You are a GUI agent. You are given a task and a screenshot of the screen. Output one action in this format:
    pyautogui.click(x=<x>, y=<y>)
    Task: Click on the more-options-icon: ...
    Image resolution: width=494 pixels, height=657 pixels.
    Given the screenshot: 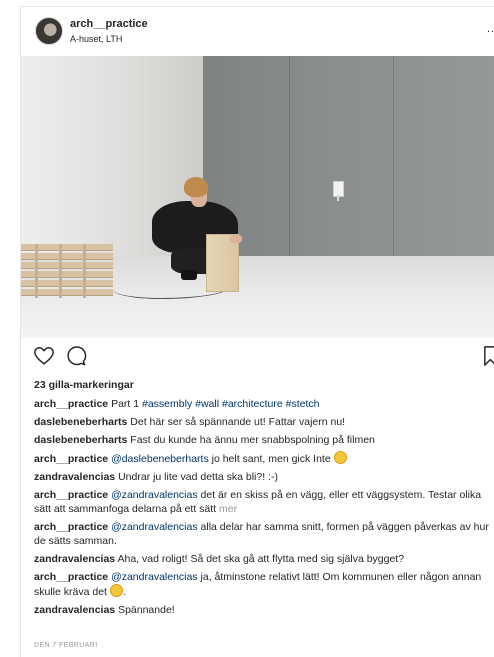 What is the action you would take?
    pyautogui.click(x=490, y=29)
    